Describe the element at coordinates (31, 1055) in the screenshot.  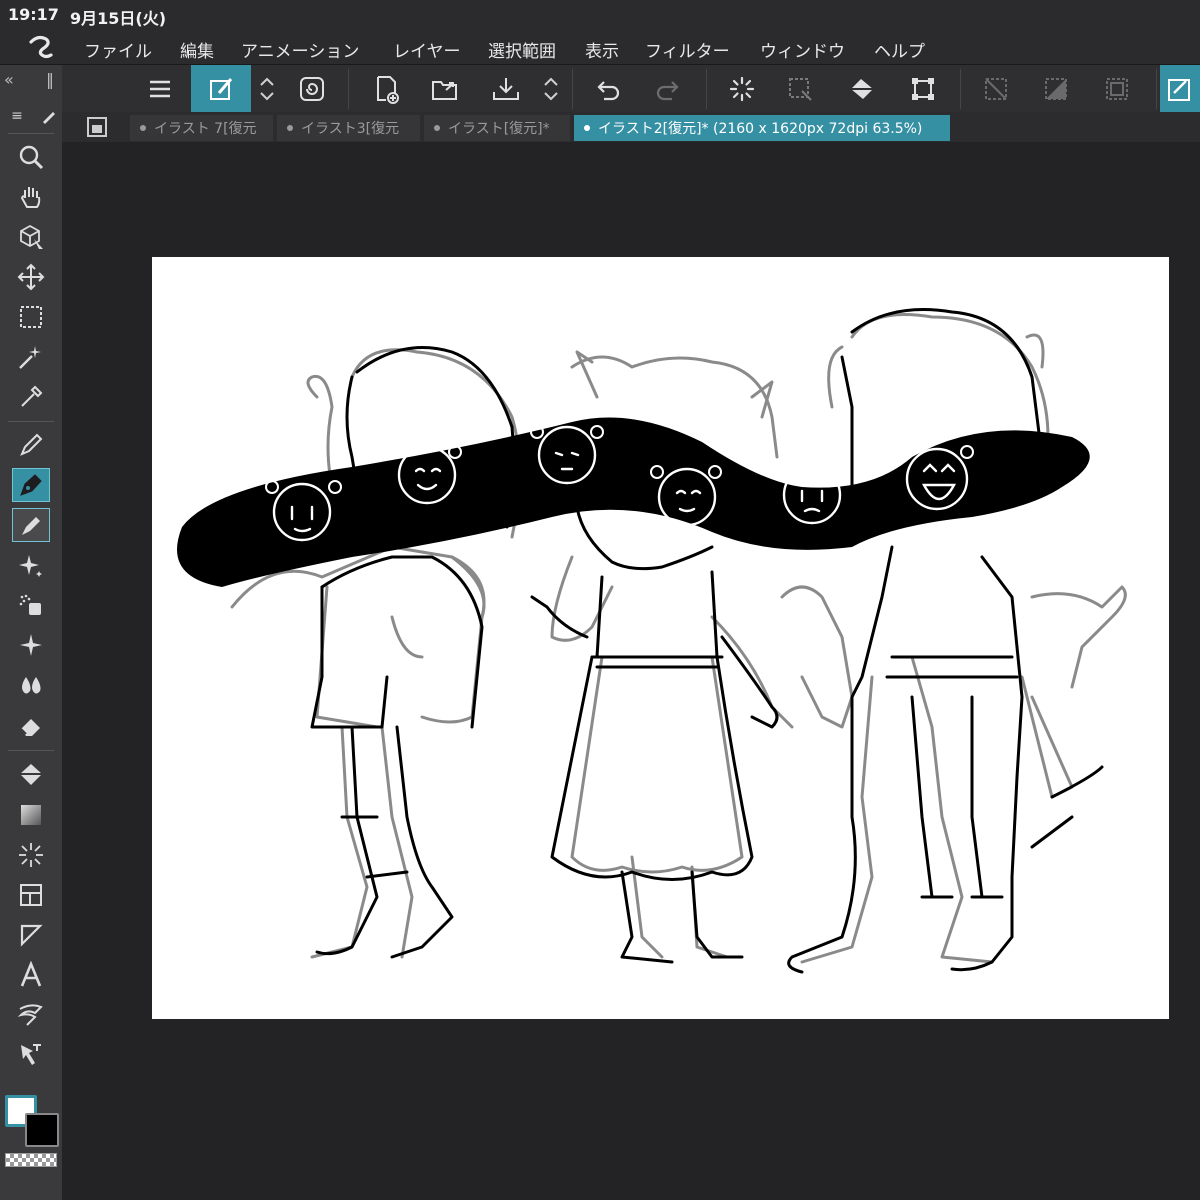
I see `line-fix-icon` at that location.